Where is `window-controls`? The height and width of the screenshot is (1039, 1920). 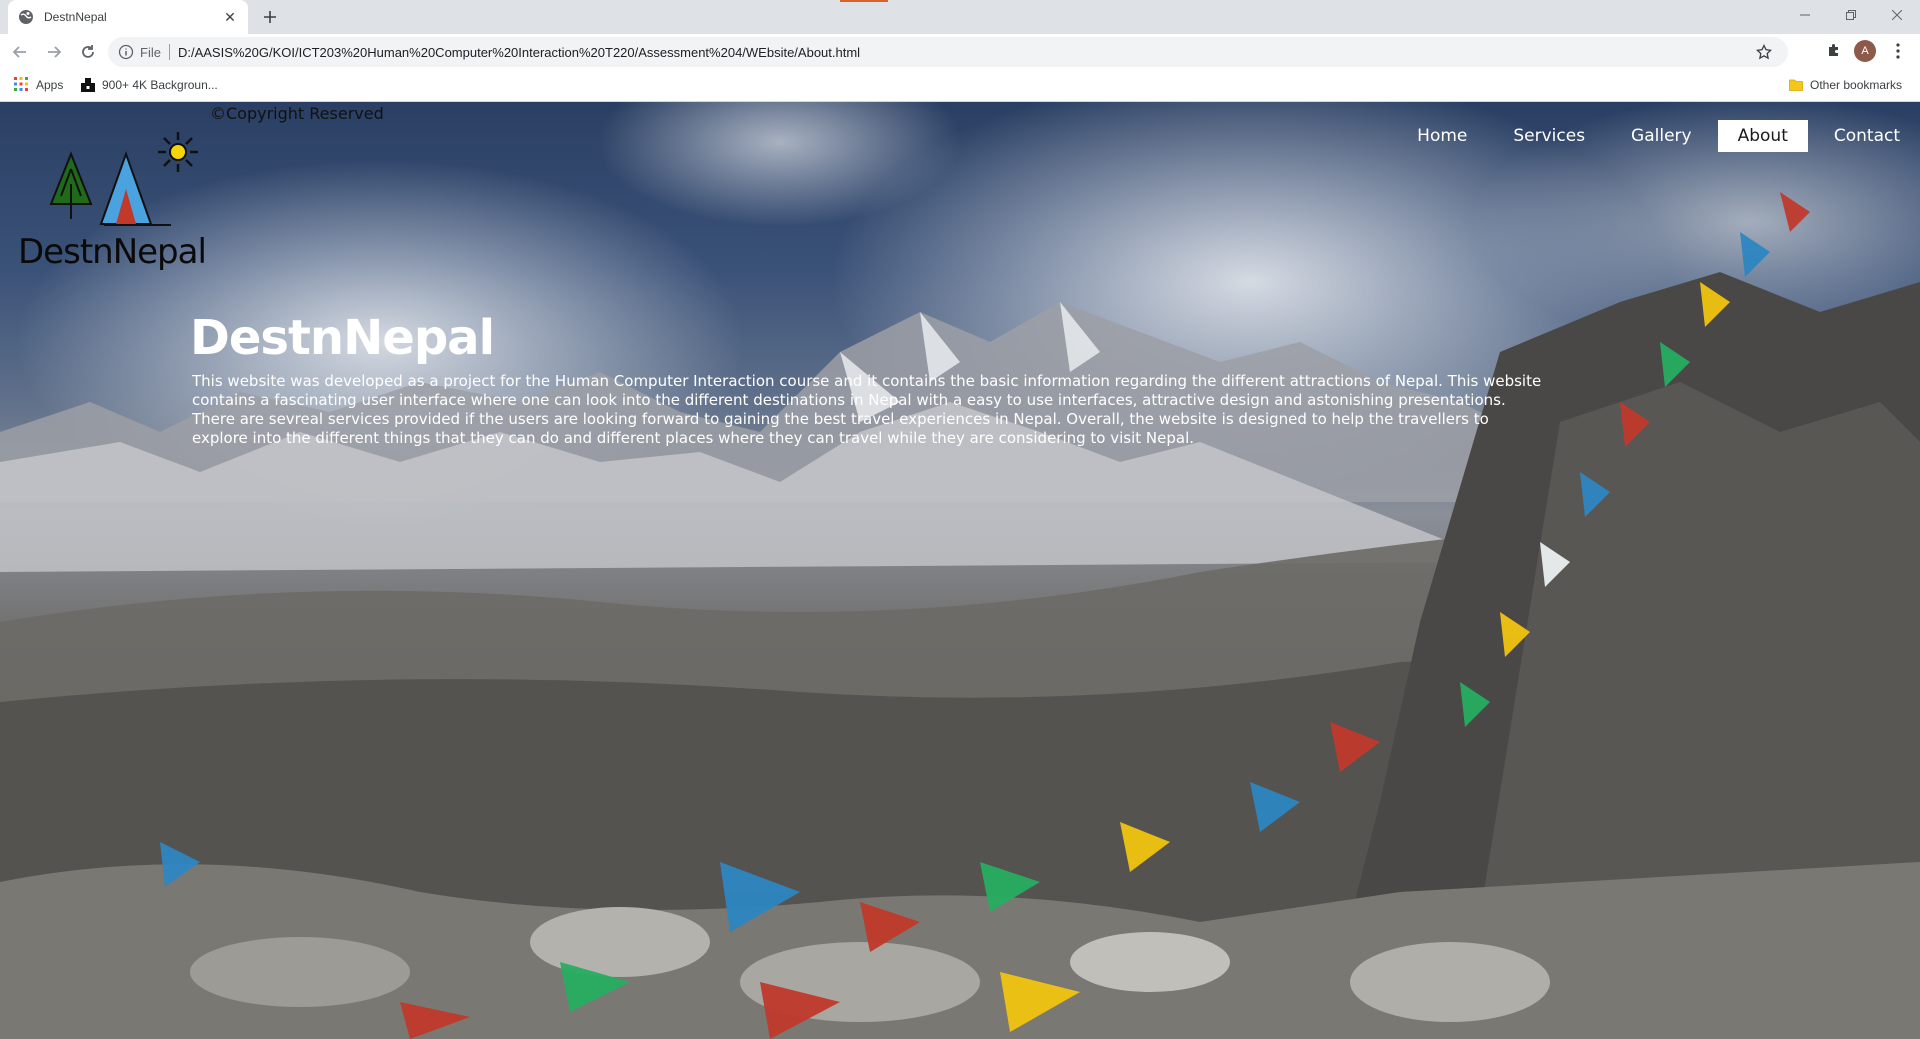
window-controls is located at coordinates (1851, 15).